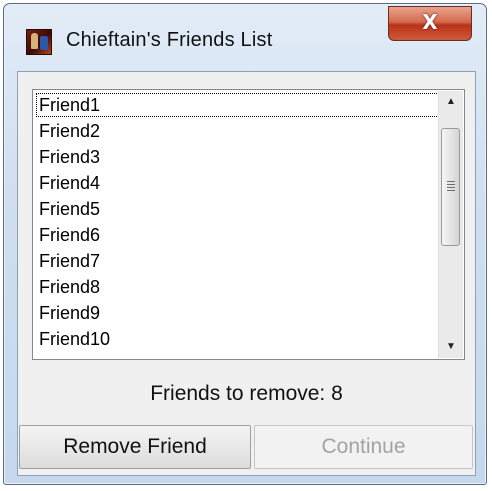 The height and width of the screenshot is (491, 492). Describe the element at coordinates (246, 393) in the screenshot. I see `friends-to-remove-status: Friends to remove: 8` at that location.